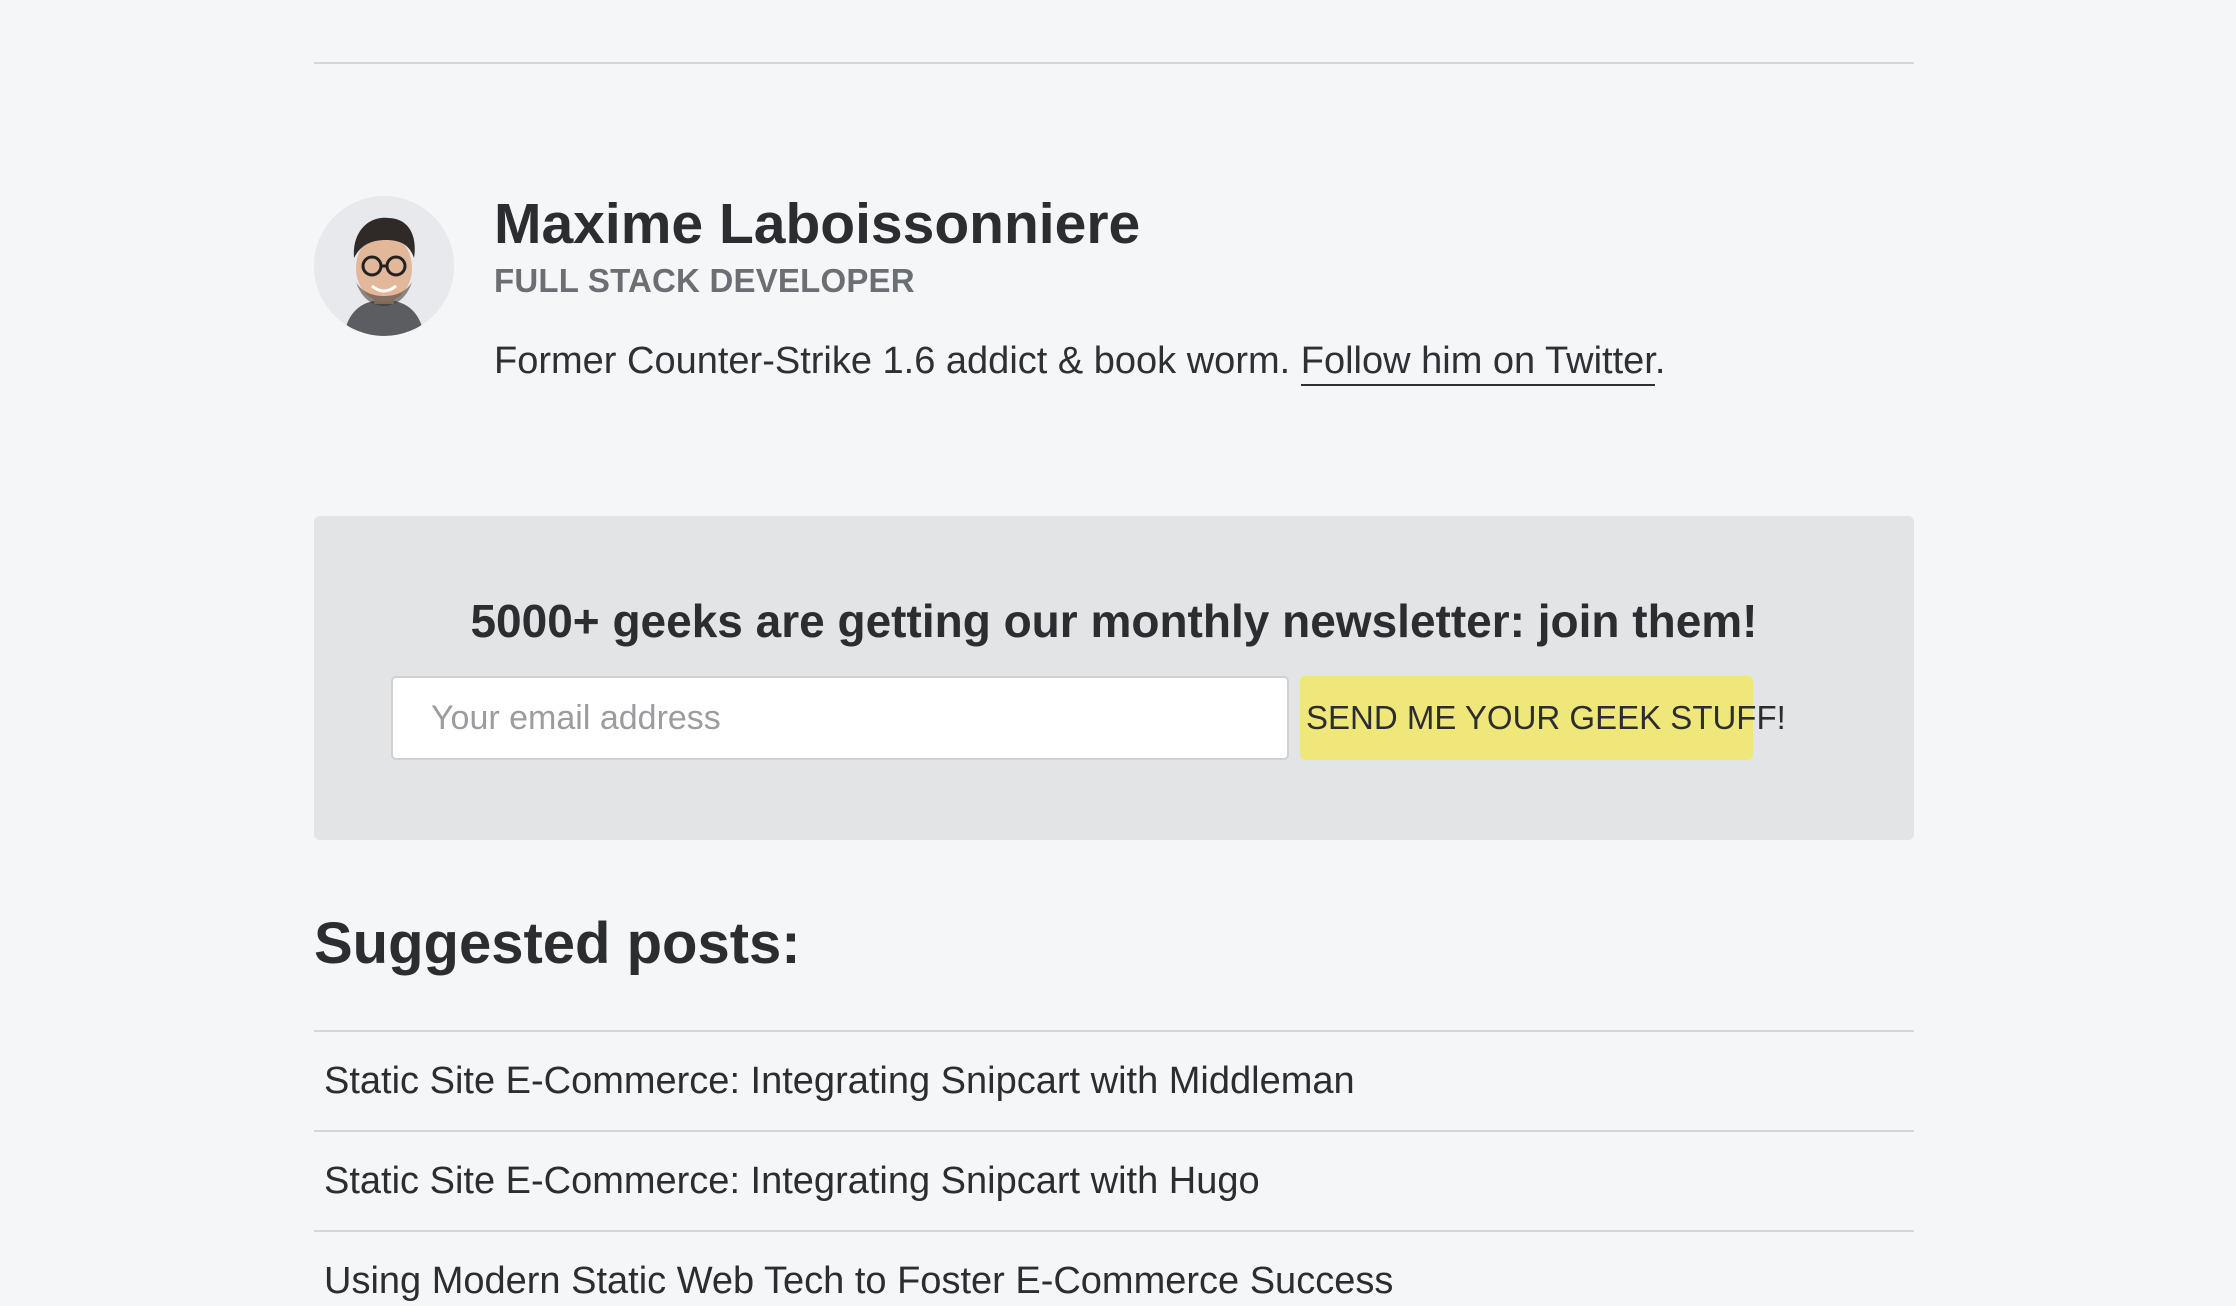 This screenshot has width=2236, height=1306. I want to click on email-input, so click(840, 718).